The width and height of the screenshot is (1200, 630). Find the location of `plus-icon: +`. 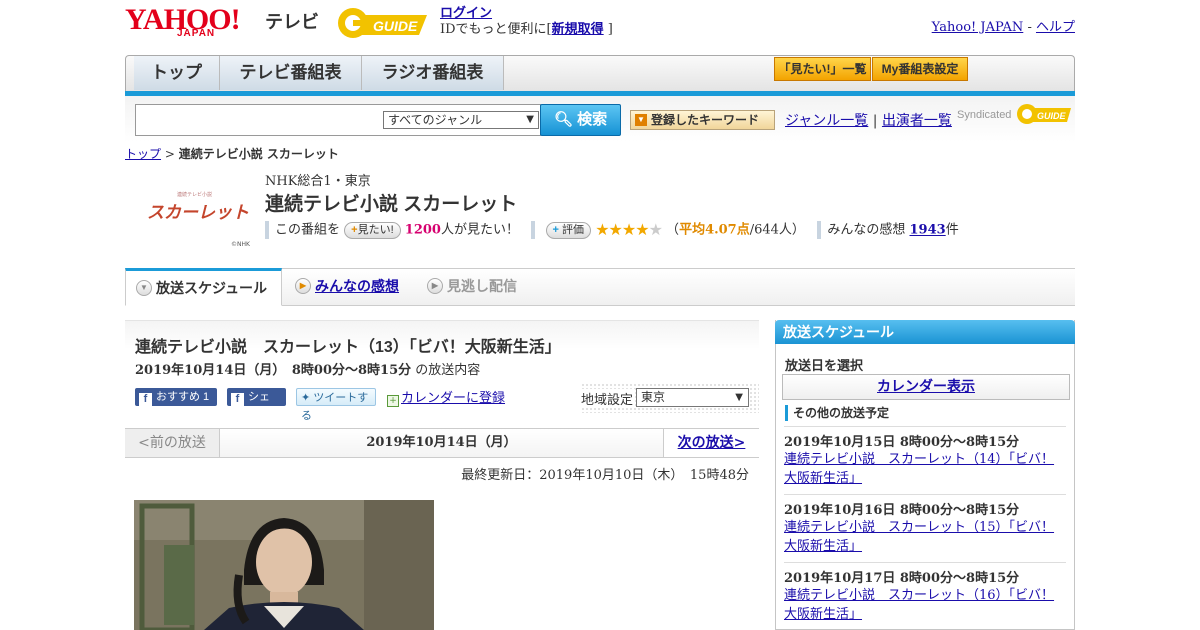

plus-icon: + is located at coordinates (555, 229).